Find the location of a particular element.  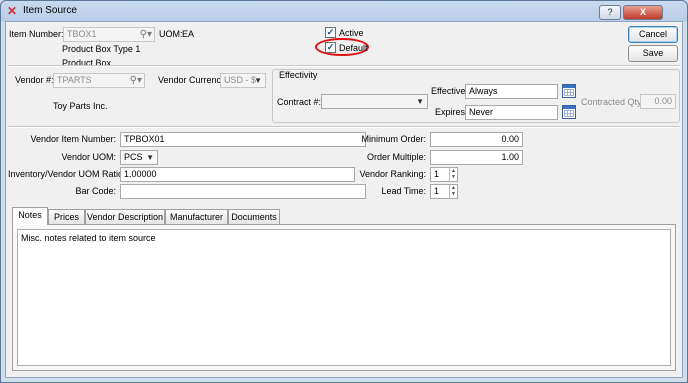

vendor-currency-label: Vendor Currency: is located at coordinates (193, 80).